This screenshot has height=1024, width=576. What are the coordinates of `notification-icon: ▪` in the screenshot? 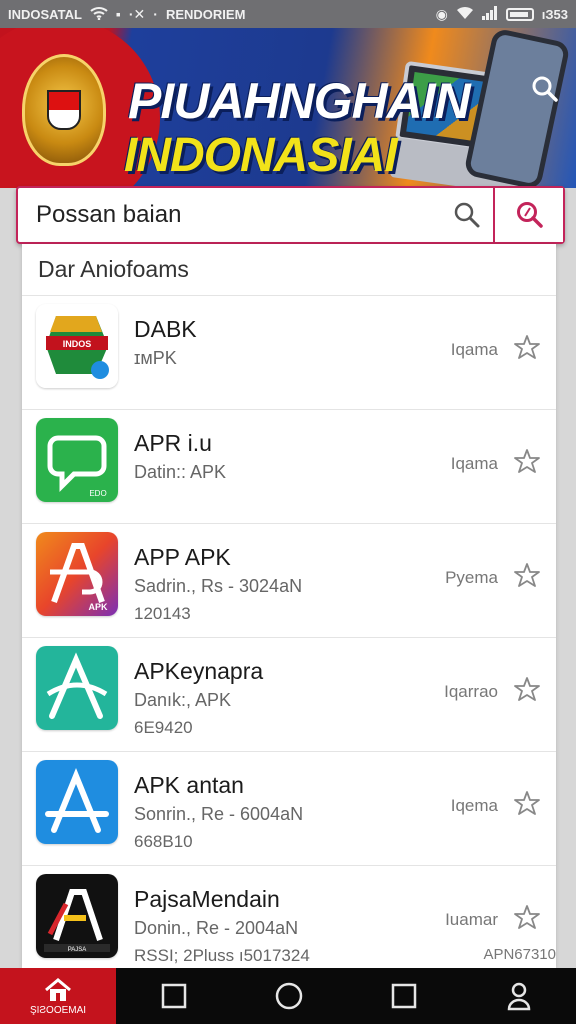 It's located at (118, 14).